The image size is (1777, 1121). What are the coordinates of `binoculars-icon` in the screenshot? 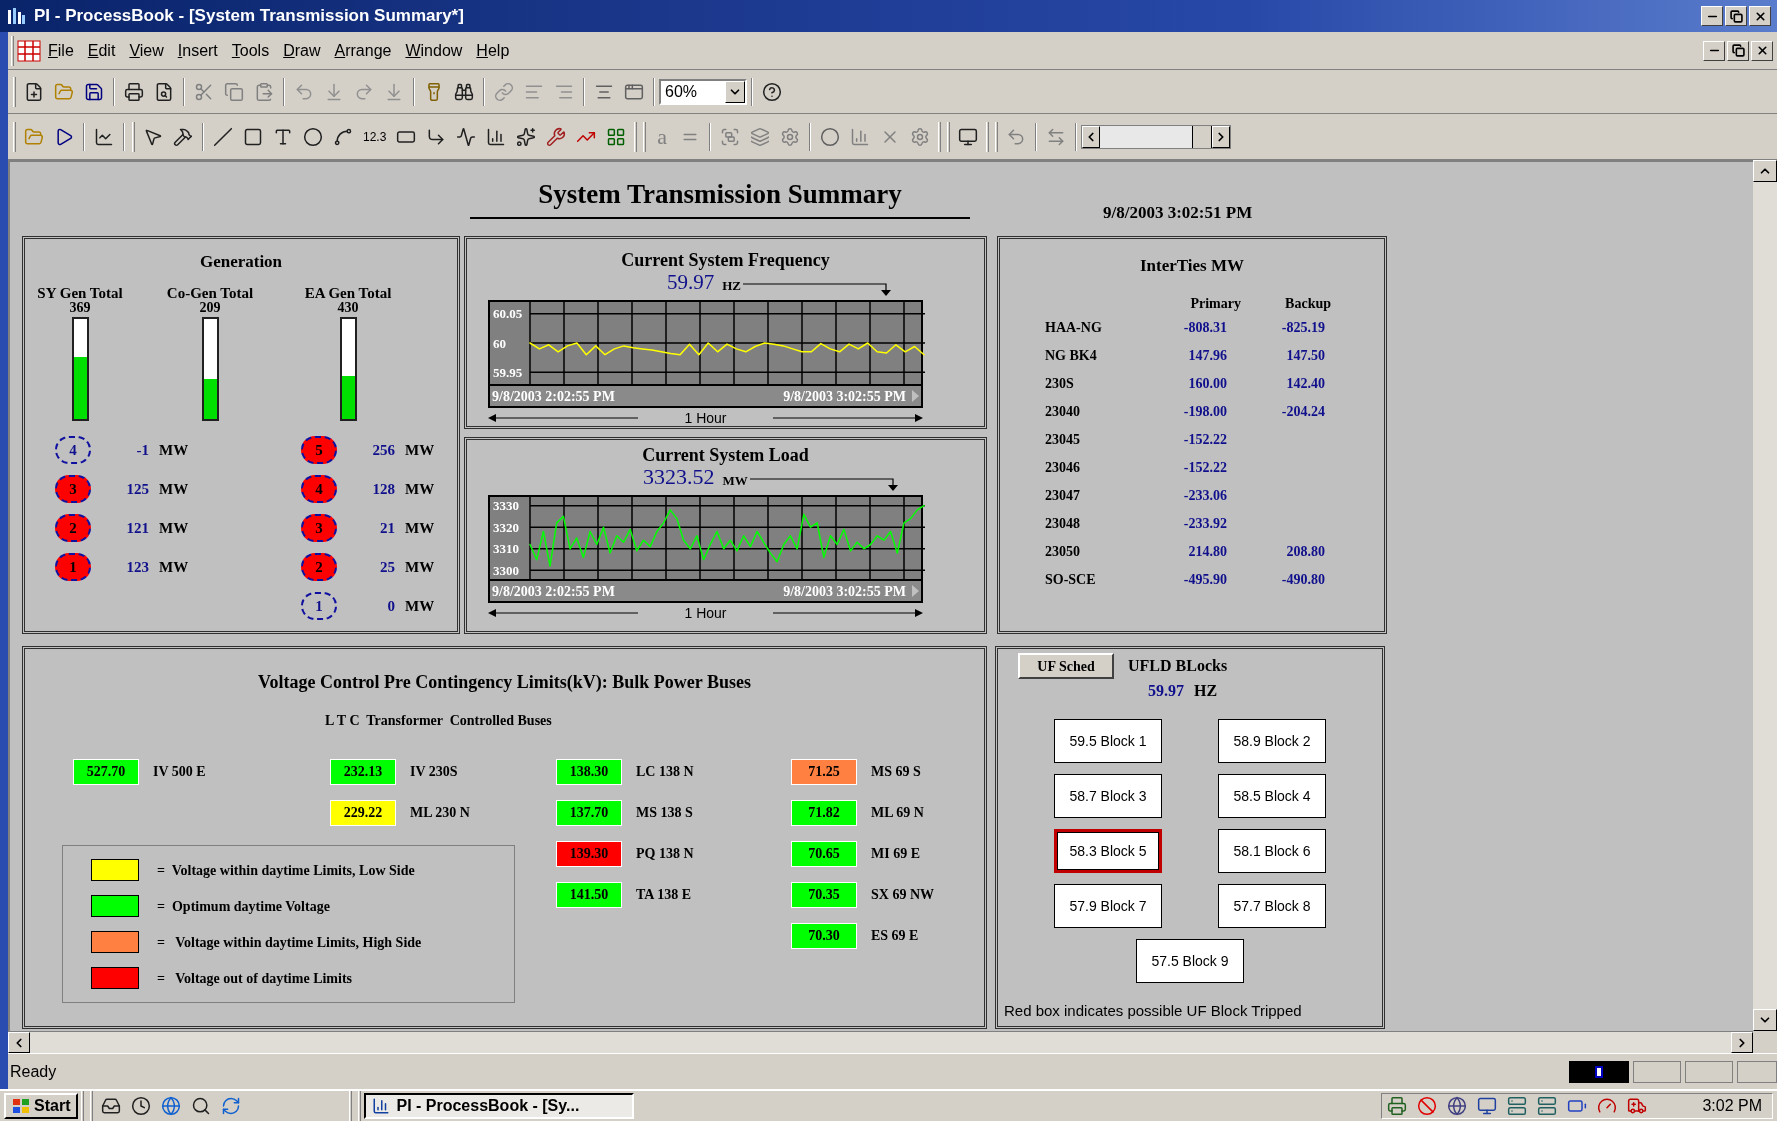 It's located at (464, 91).